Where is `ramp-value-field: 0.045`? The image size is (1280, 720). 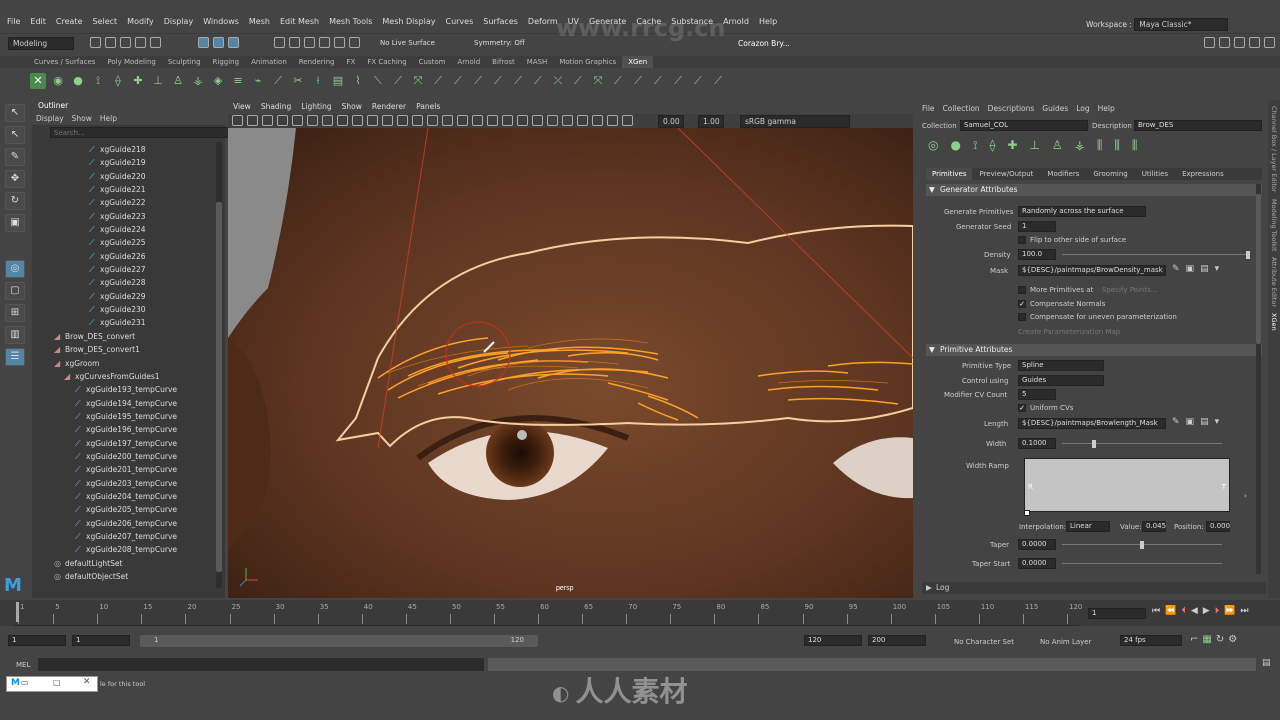 ramp-value-field: 0.045 is located at coordinates (1154, 526).